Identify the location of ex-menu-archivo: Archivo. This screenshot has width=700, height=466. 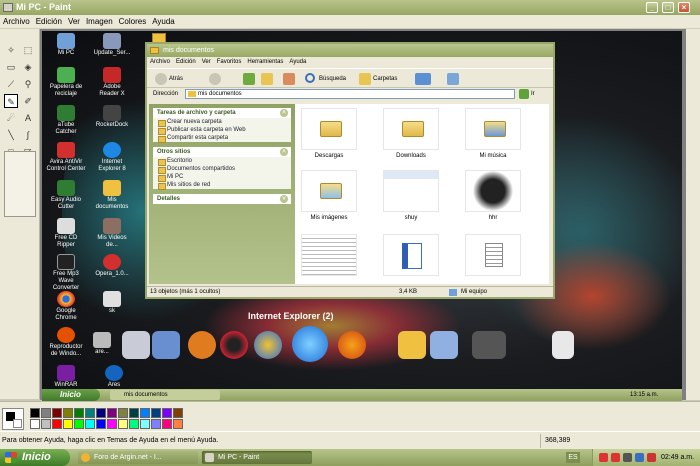
(160, 62).